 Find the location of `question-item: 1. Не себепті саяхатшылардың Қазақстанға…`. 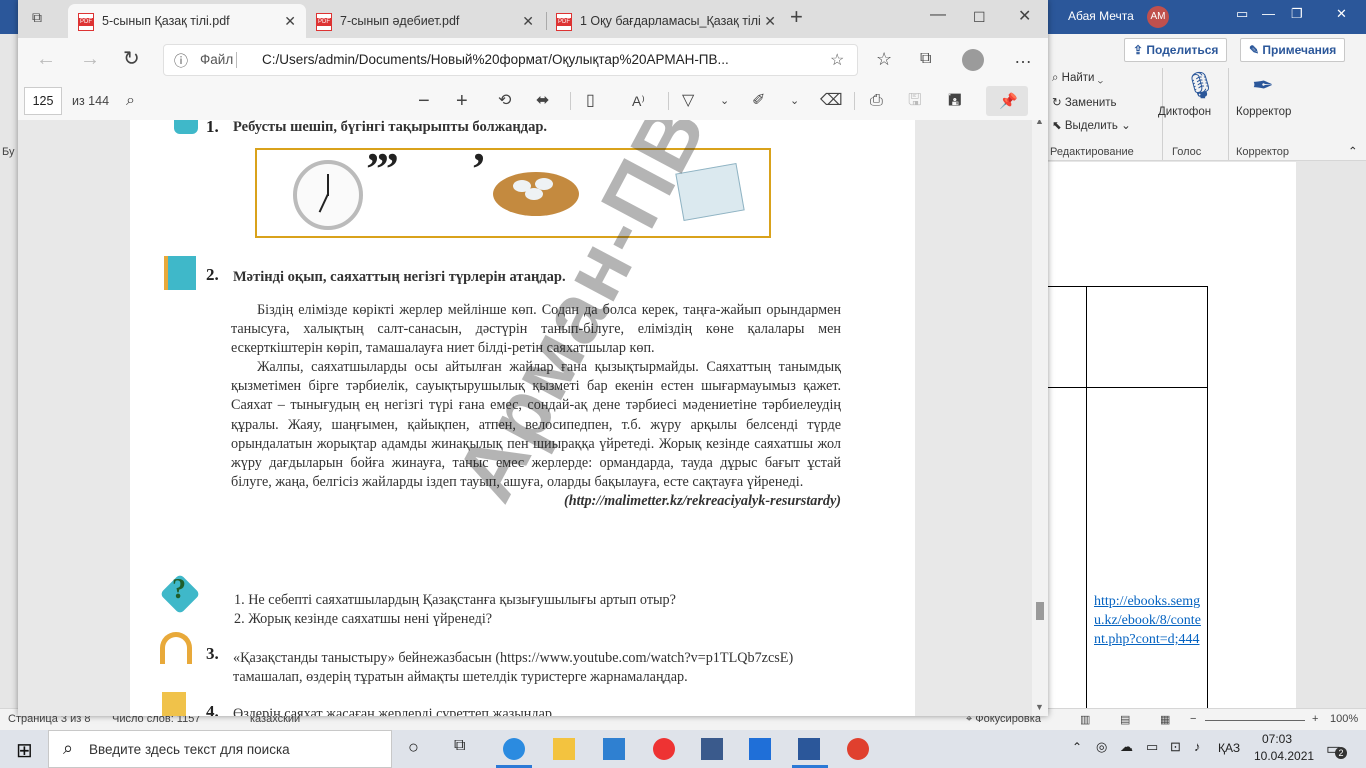

question-item: 1. Не себепті саяхатшылардың Қазақстанға… is located at coordinates (455, 600).